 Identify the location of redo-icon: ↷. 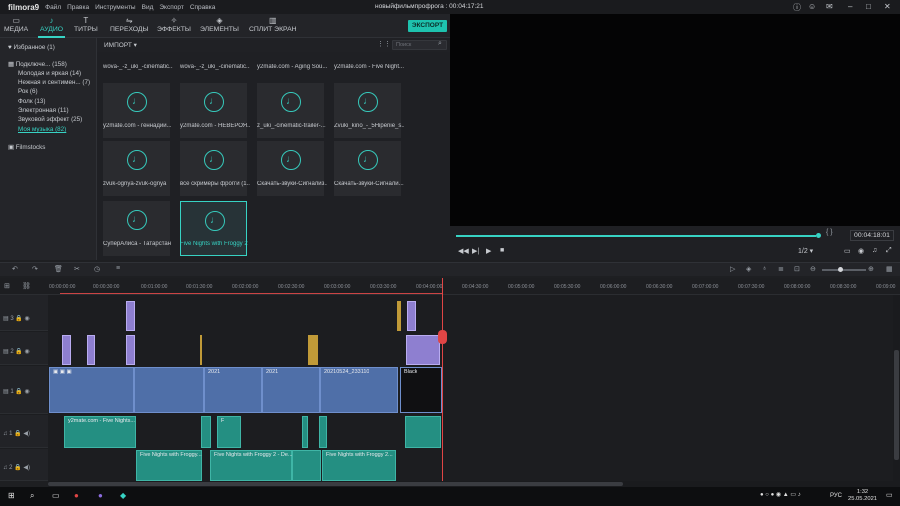
(35, 269).